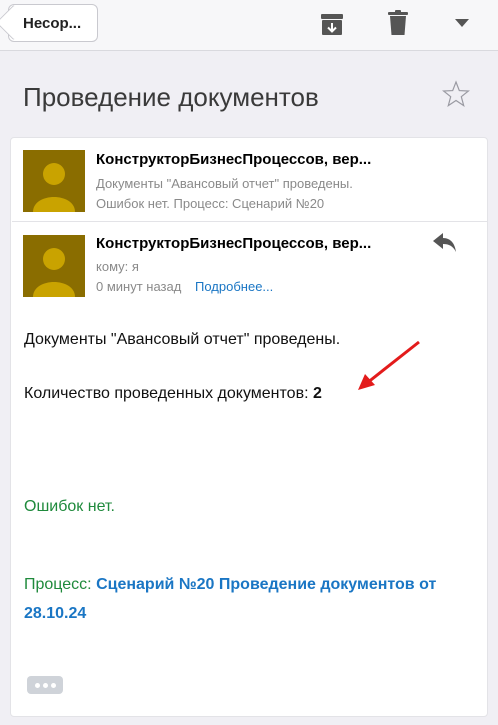 The height and width of the screenshot is (725, 498). I want to click on process-link-cont: 28.10.24, so click(55, 614).